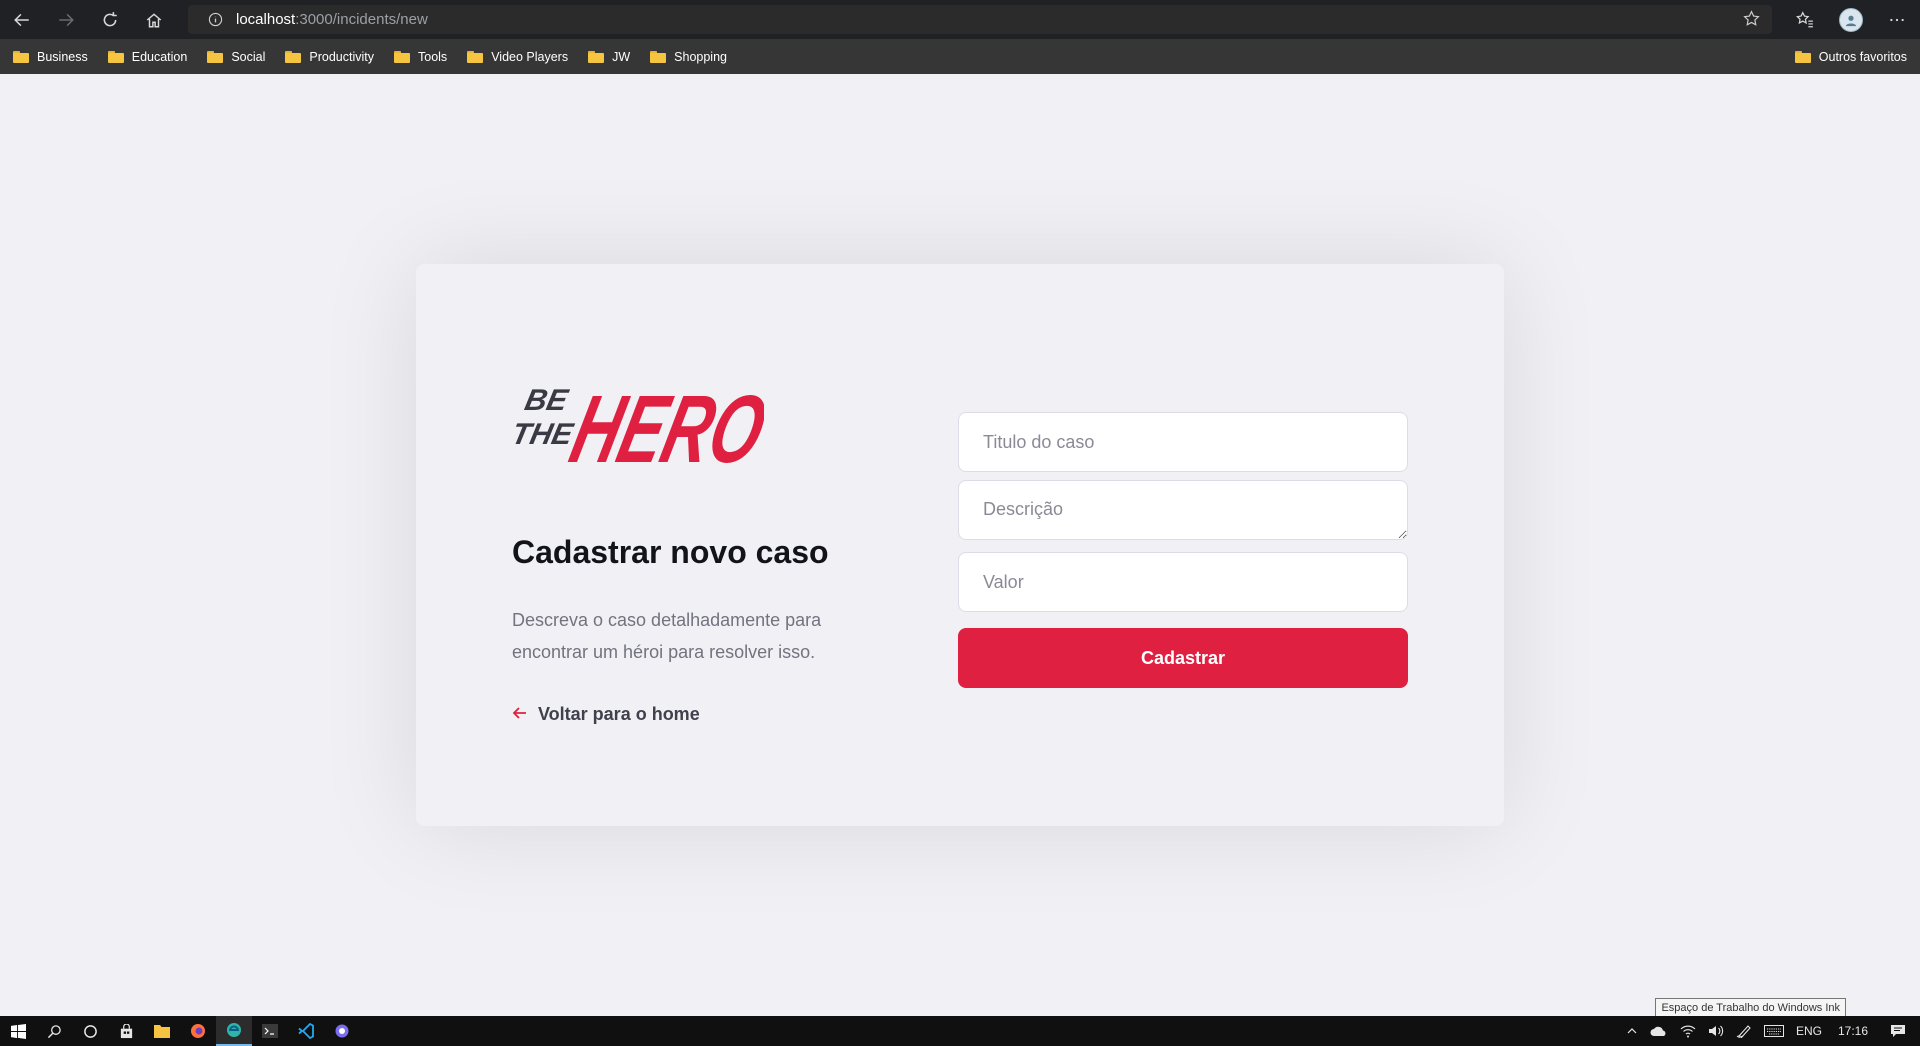 The height and width of the screenshot is (1046, 1920). Describe the element at coordinates (1183, 510) in the screenshot. I see `case-description-textarea` at that location.